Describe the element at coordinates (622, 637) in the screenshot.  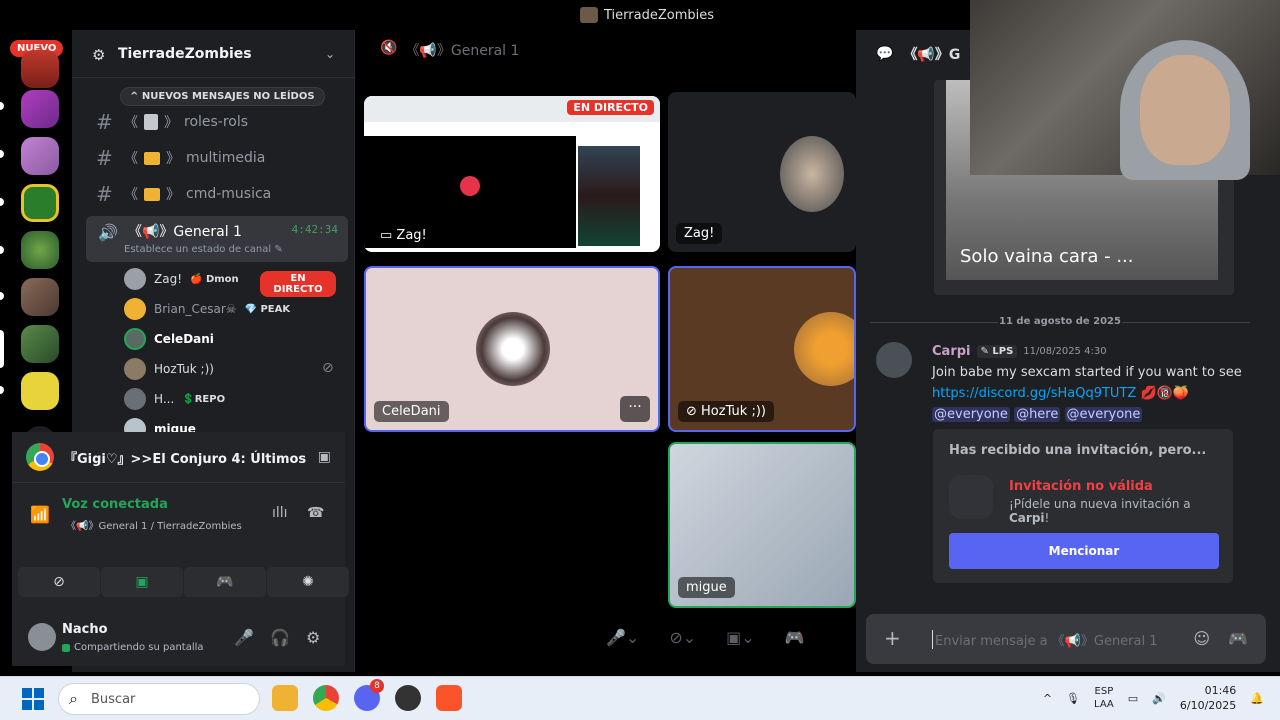
I see `microphone-icon: 🎤⌄` at that location.